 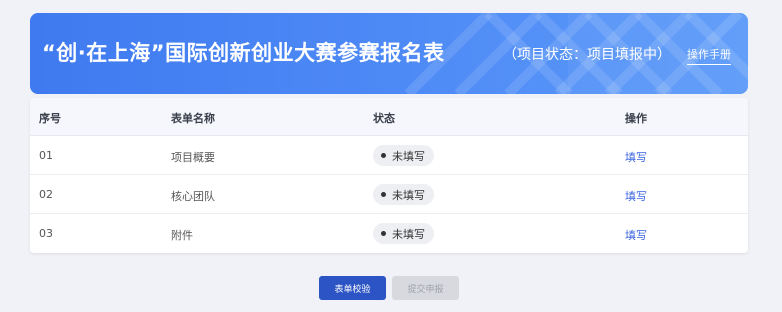 I want to click on row-index: 03, so click(x=46, y=233).